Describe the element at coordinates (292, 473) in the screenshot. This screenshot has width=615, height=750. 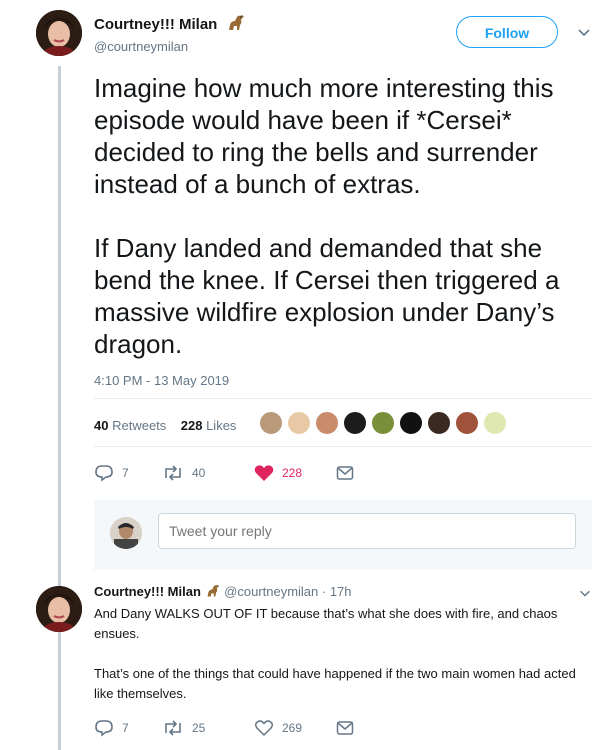
I see `like-count: 228` at that location.